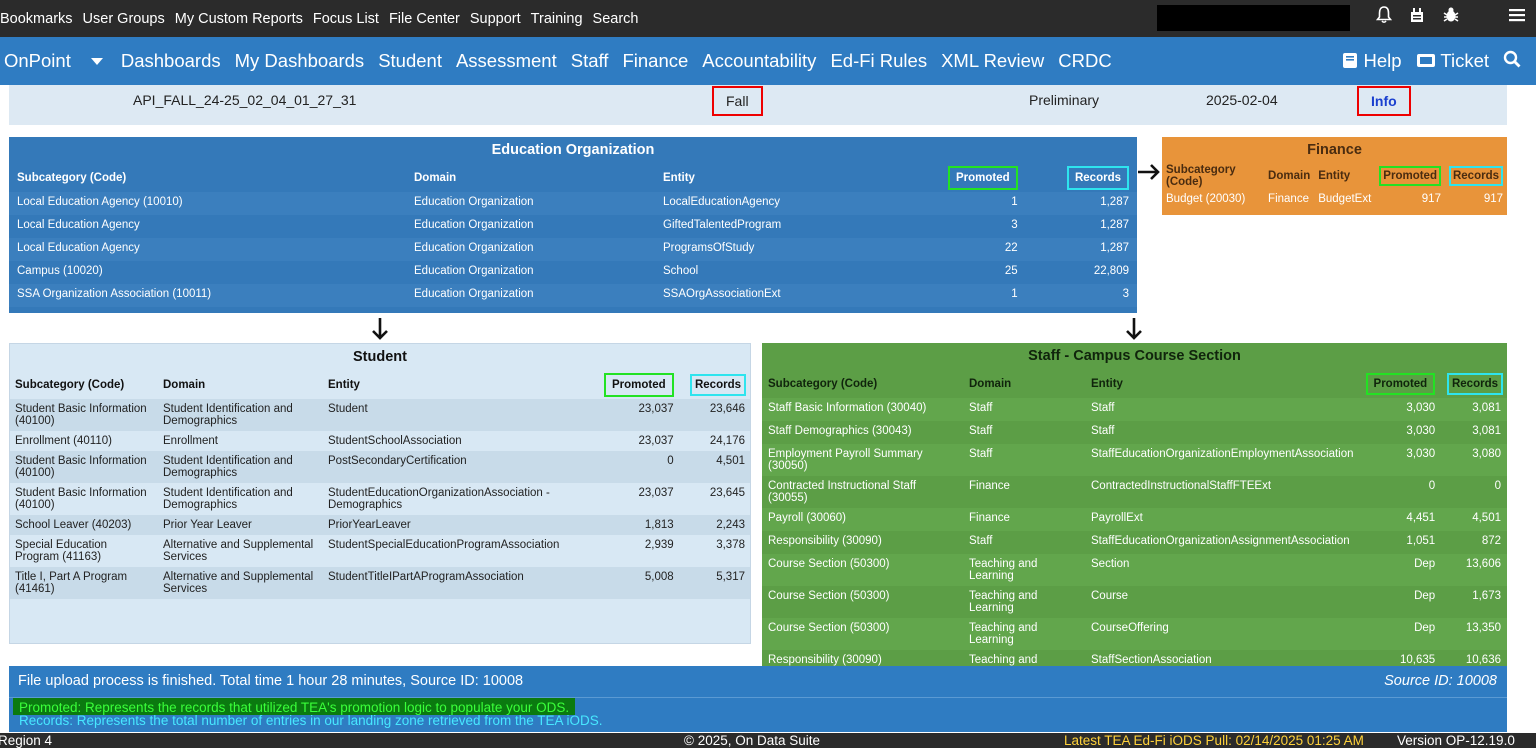  I want to click on cell-entity: ContractedInstructionalStaffFTEExt, so click(1181, 486).